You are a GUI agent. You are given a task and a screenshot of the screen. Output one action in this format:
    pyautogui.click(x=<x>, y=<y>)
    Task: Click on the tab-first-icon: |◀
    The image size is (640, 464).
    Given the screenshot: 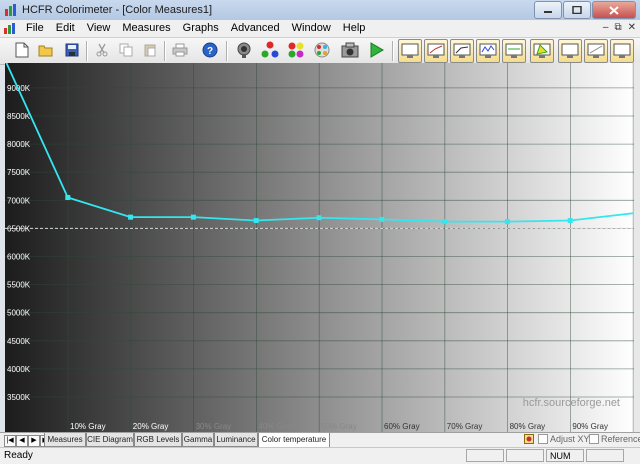 What is the action you would take?
    pyautogui.click(x=10, y=441)
    